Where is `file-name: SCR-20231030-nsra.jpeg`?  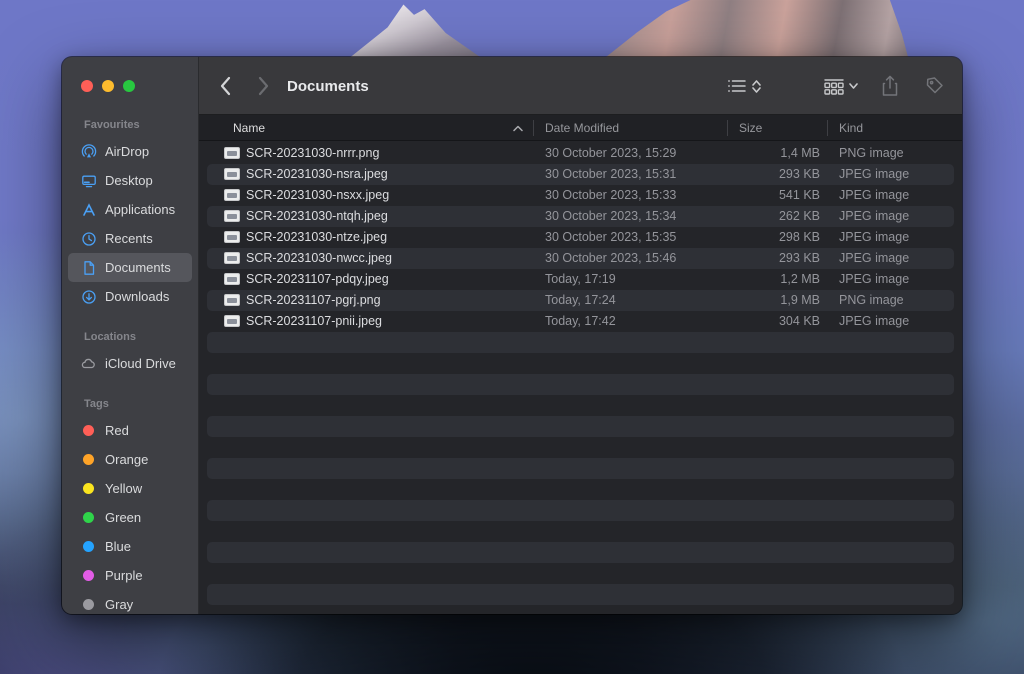
file-name: SCR-20231030-nsra.jpeg is located at coordinates (317, 174).